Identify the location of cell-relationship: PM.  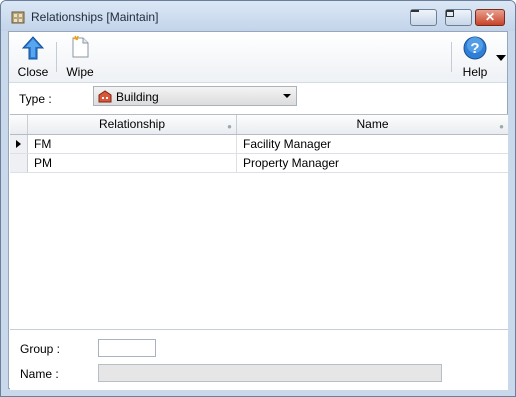
(132, 163).